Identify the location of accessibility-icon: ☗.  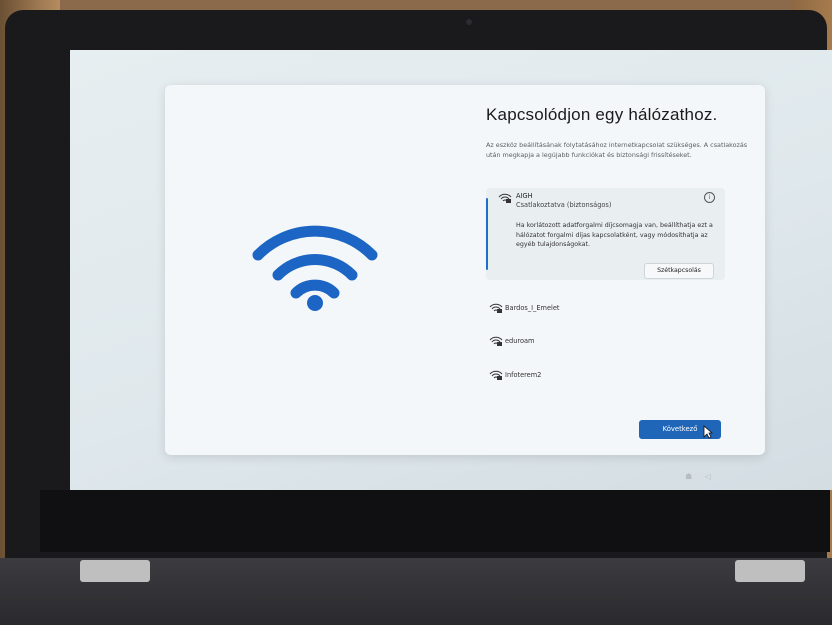
(688, 476).